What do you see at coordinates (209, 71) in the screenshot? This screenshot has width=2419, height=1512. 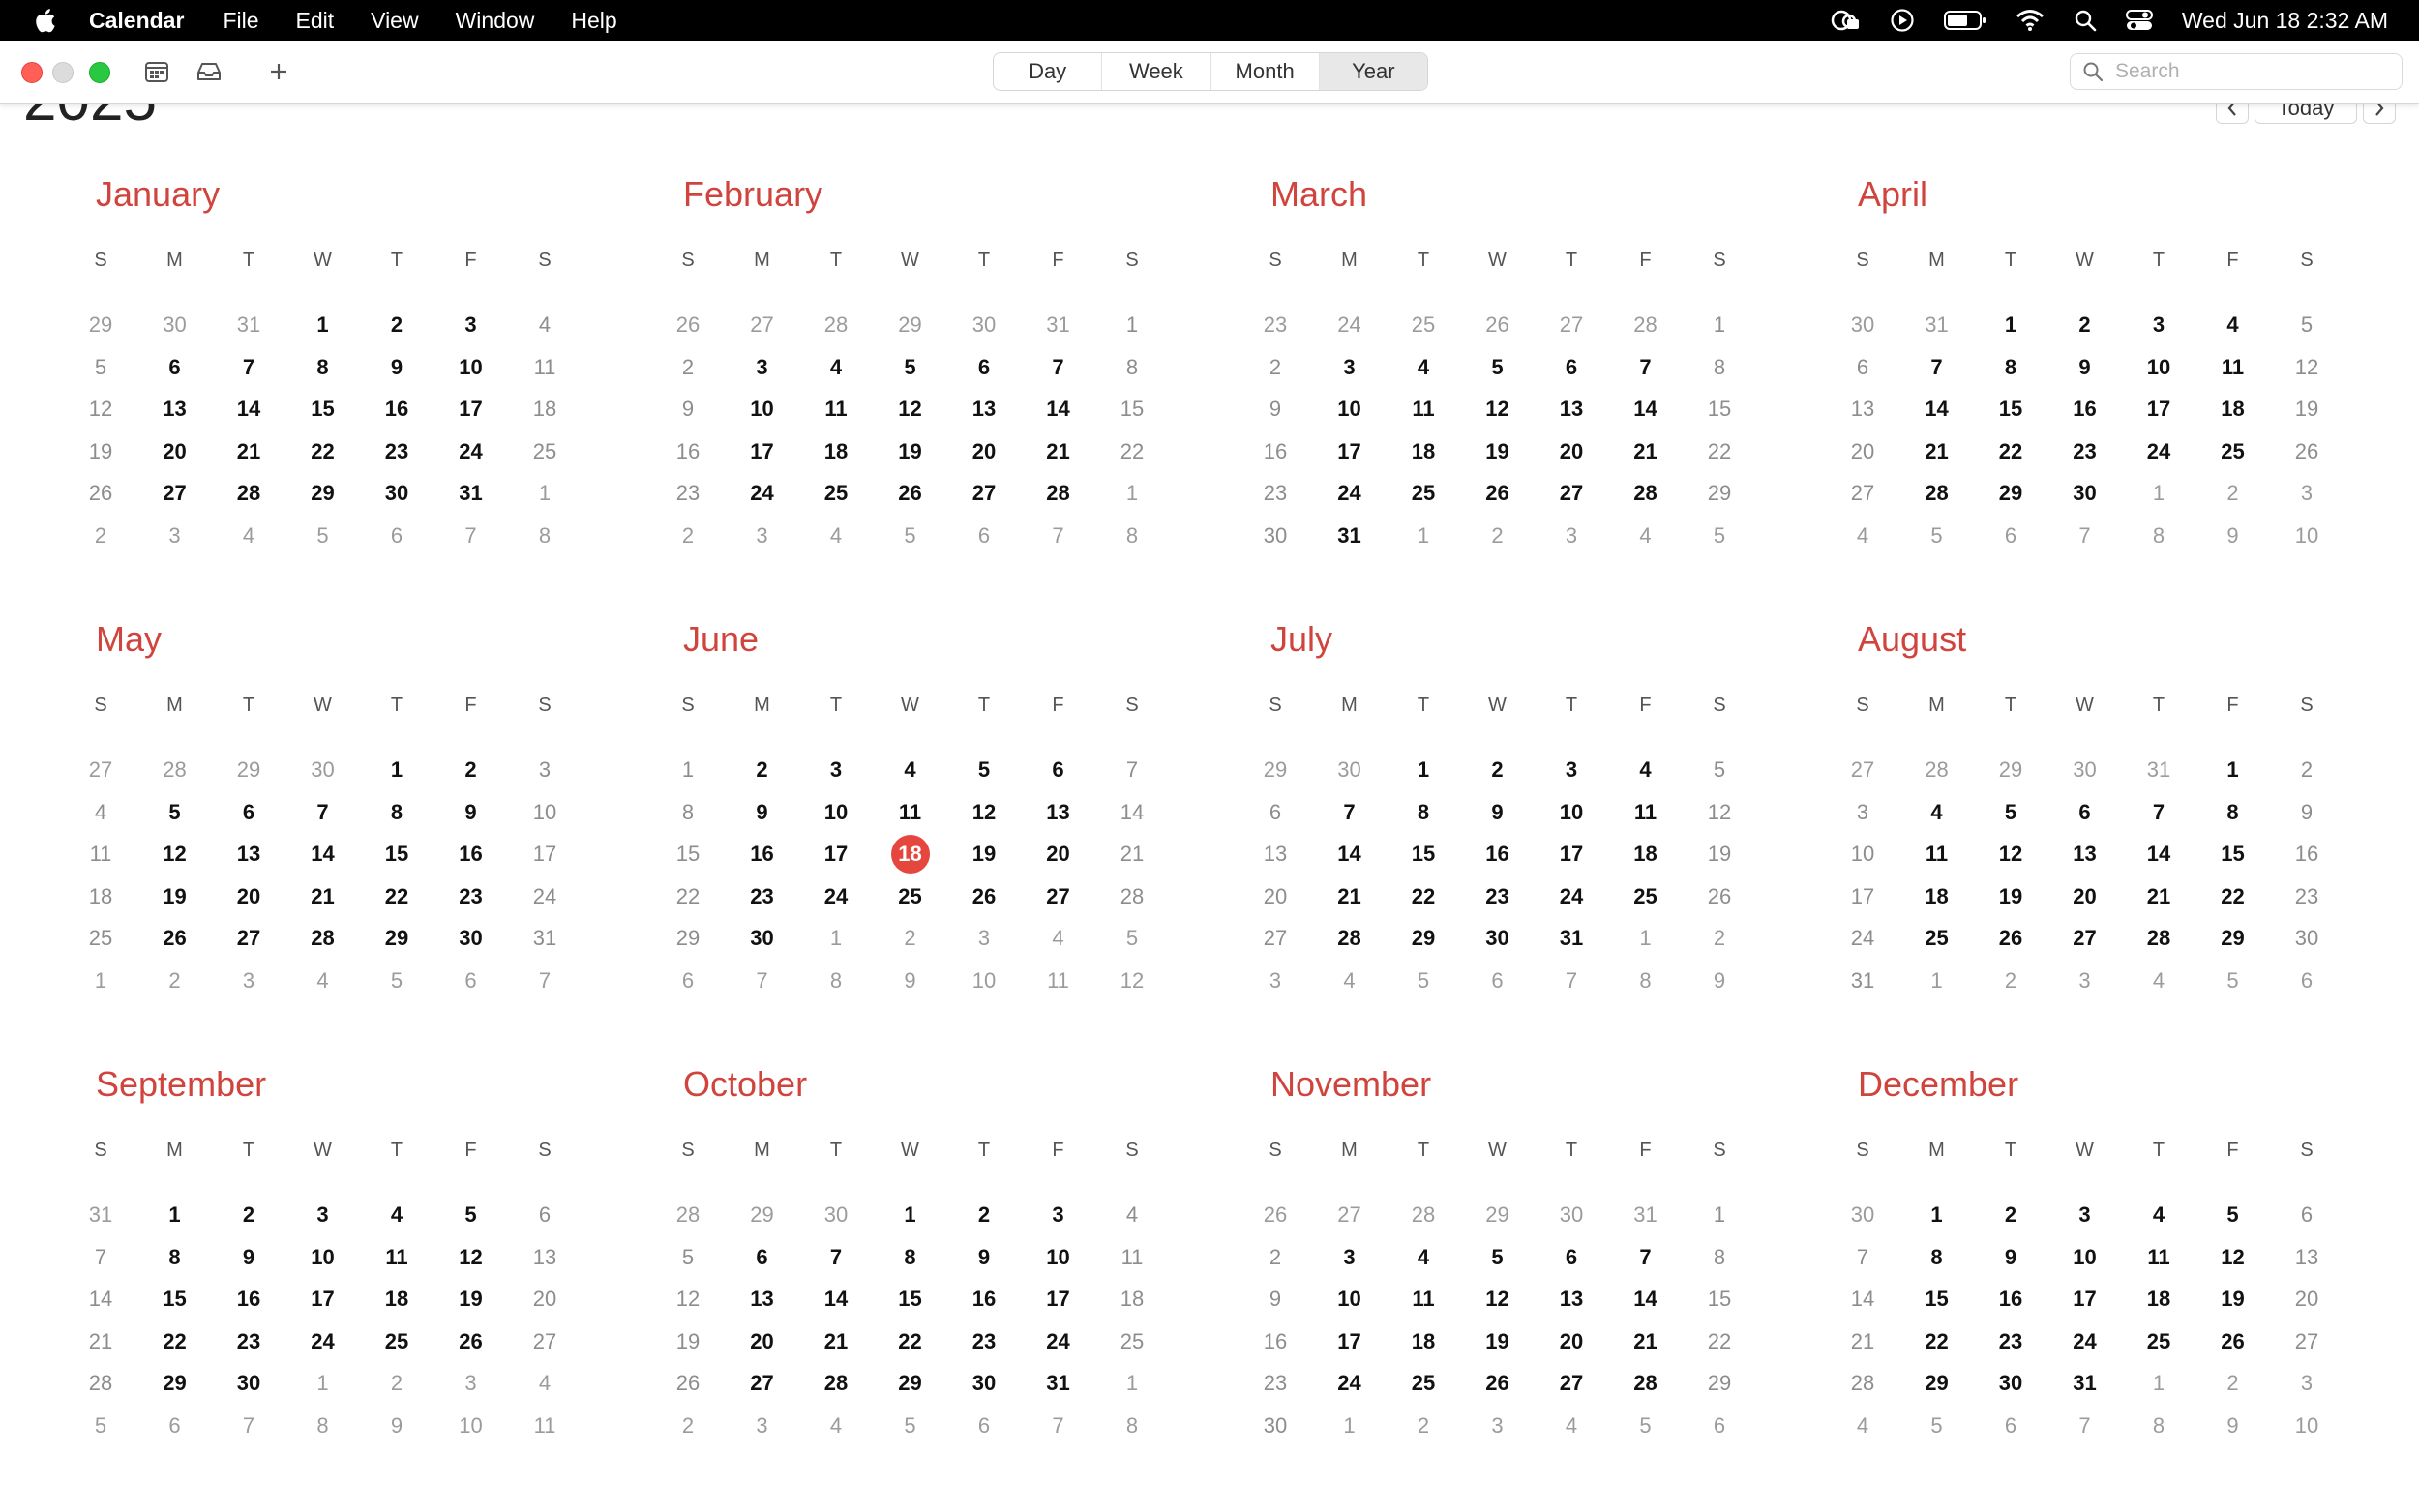 I see `inbox-icon` at bounding box center [209, 71].